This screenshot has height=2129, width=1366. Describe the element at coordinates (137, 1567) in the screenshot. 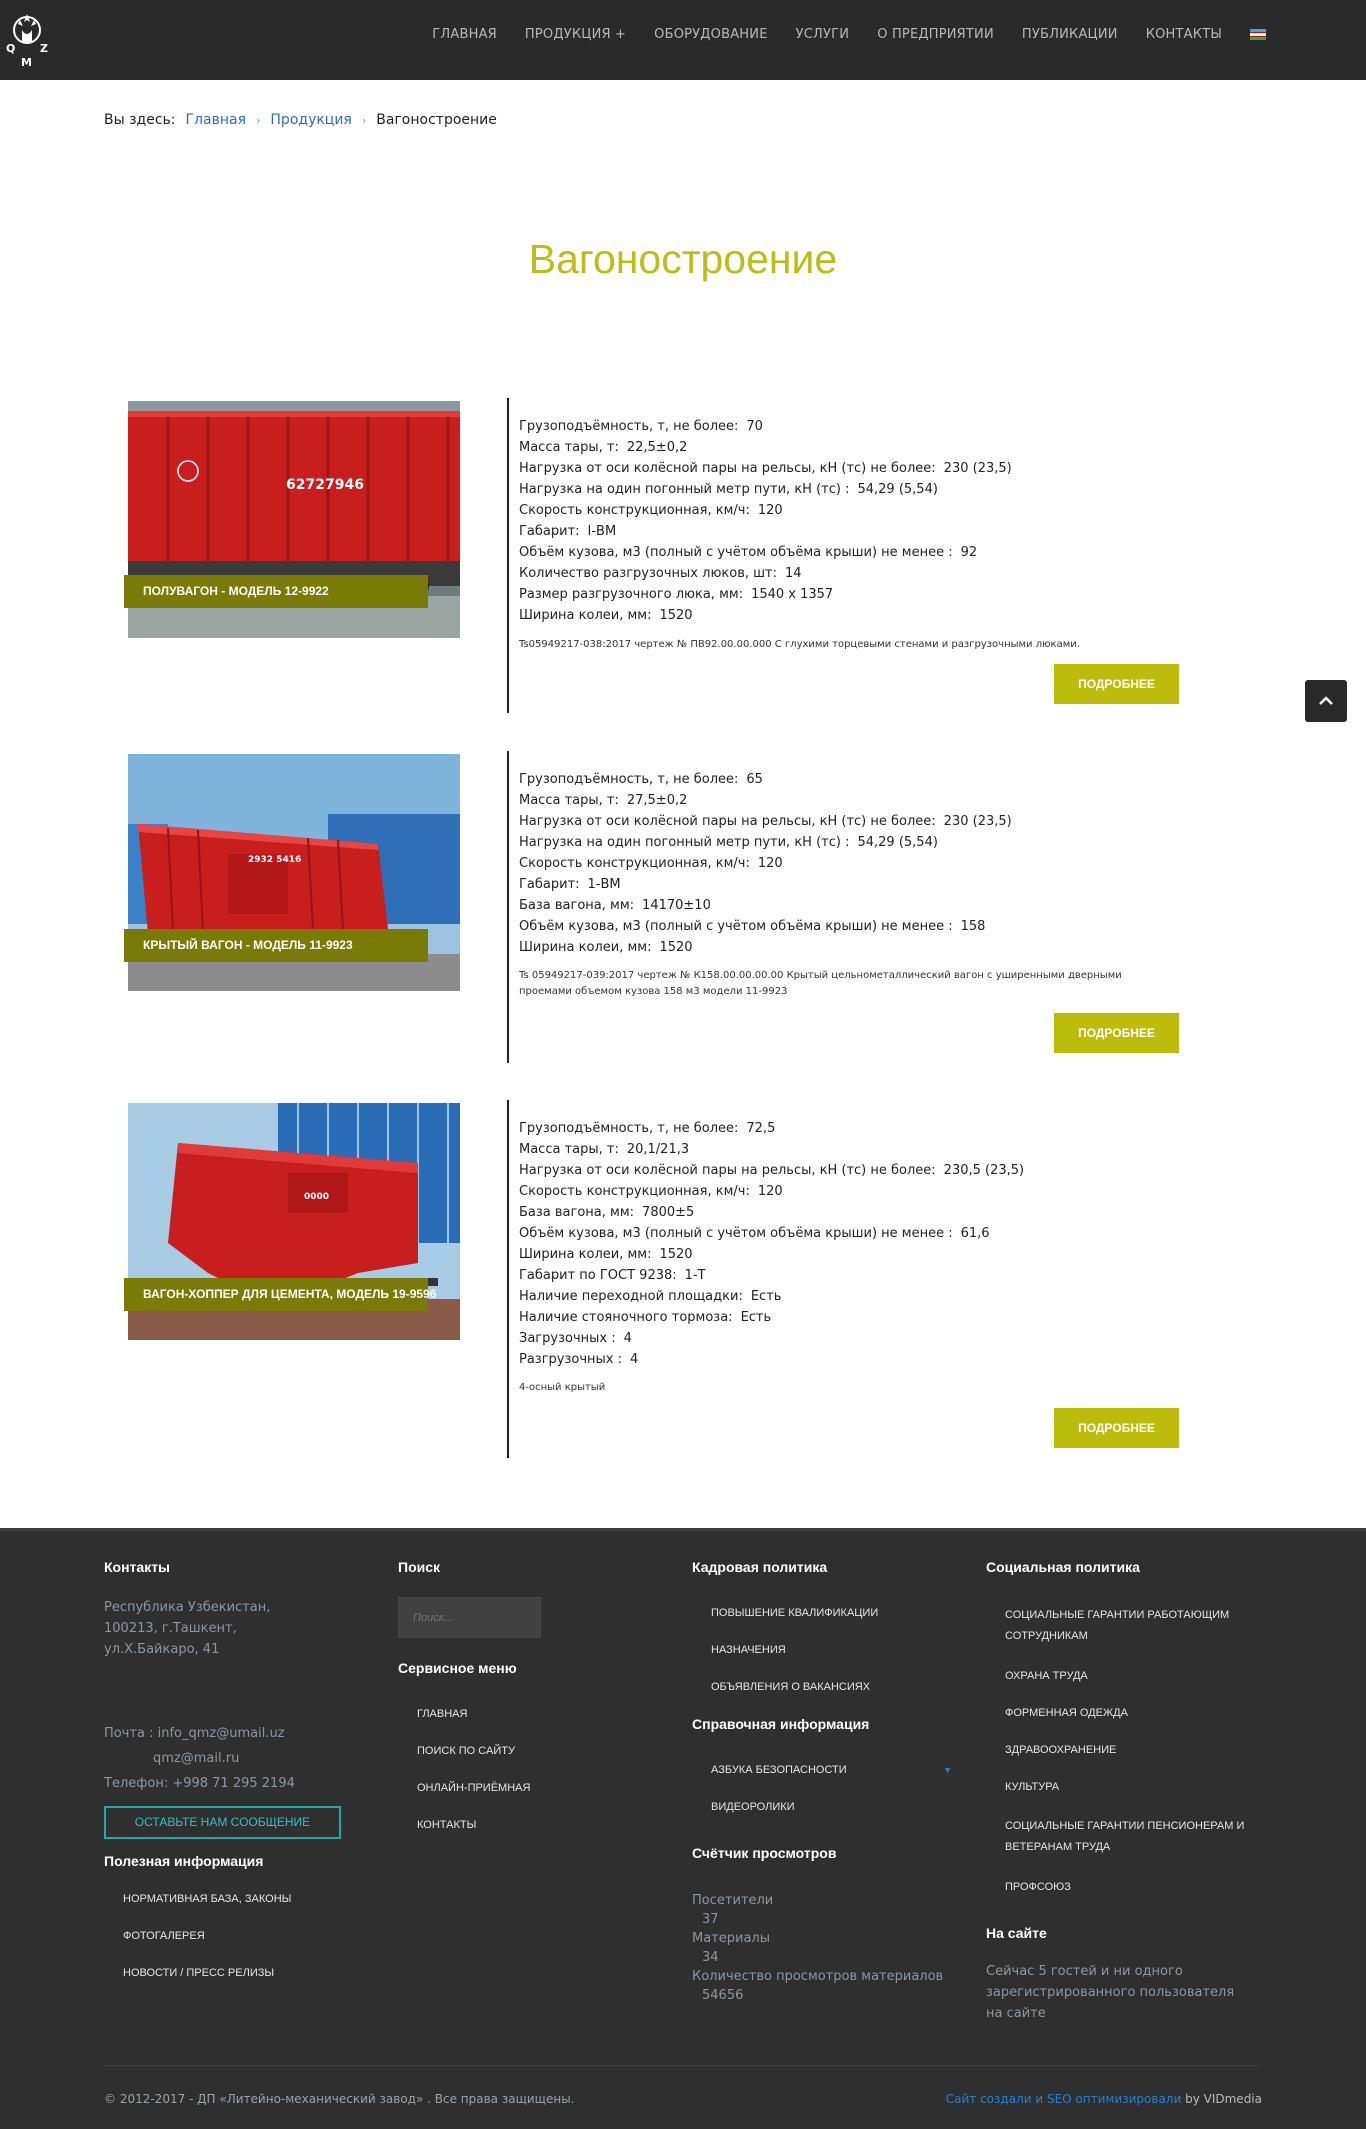

I see `footer-contacts-title: Контакты` at that location.